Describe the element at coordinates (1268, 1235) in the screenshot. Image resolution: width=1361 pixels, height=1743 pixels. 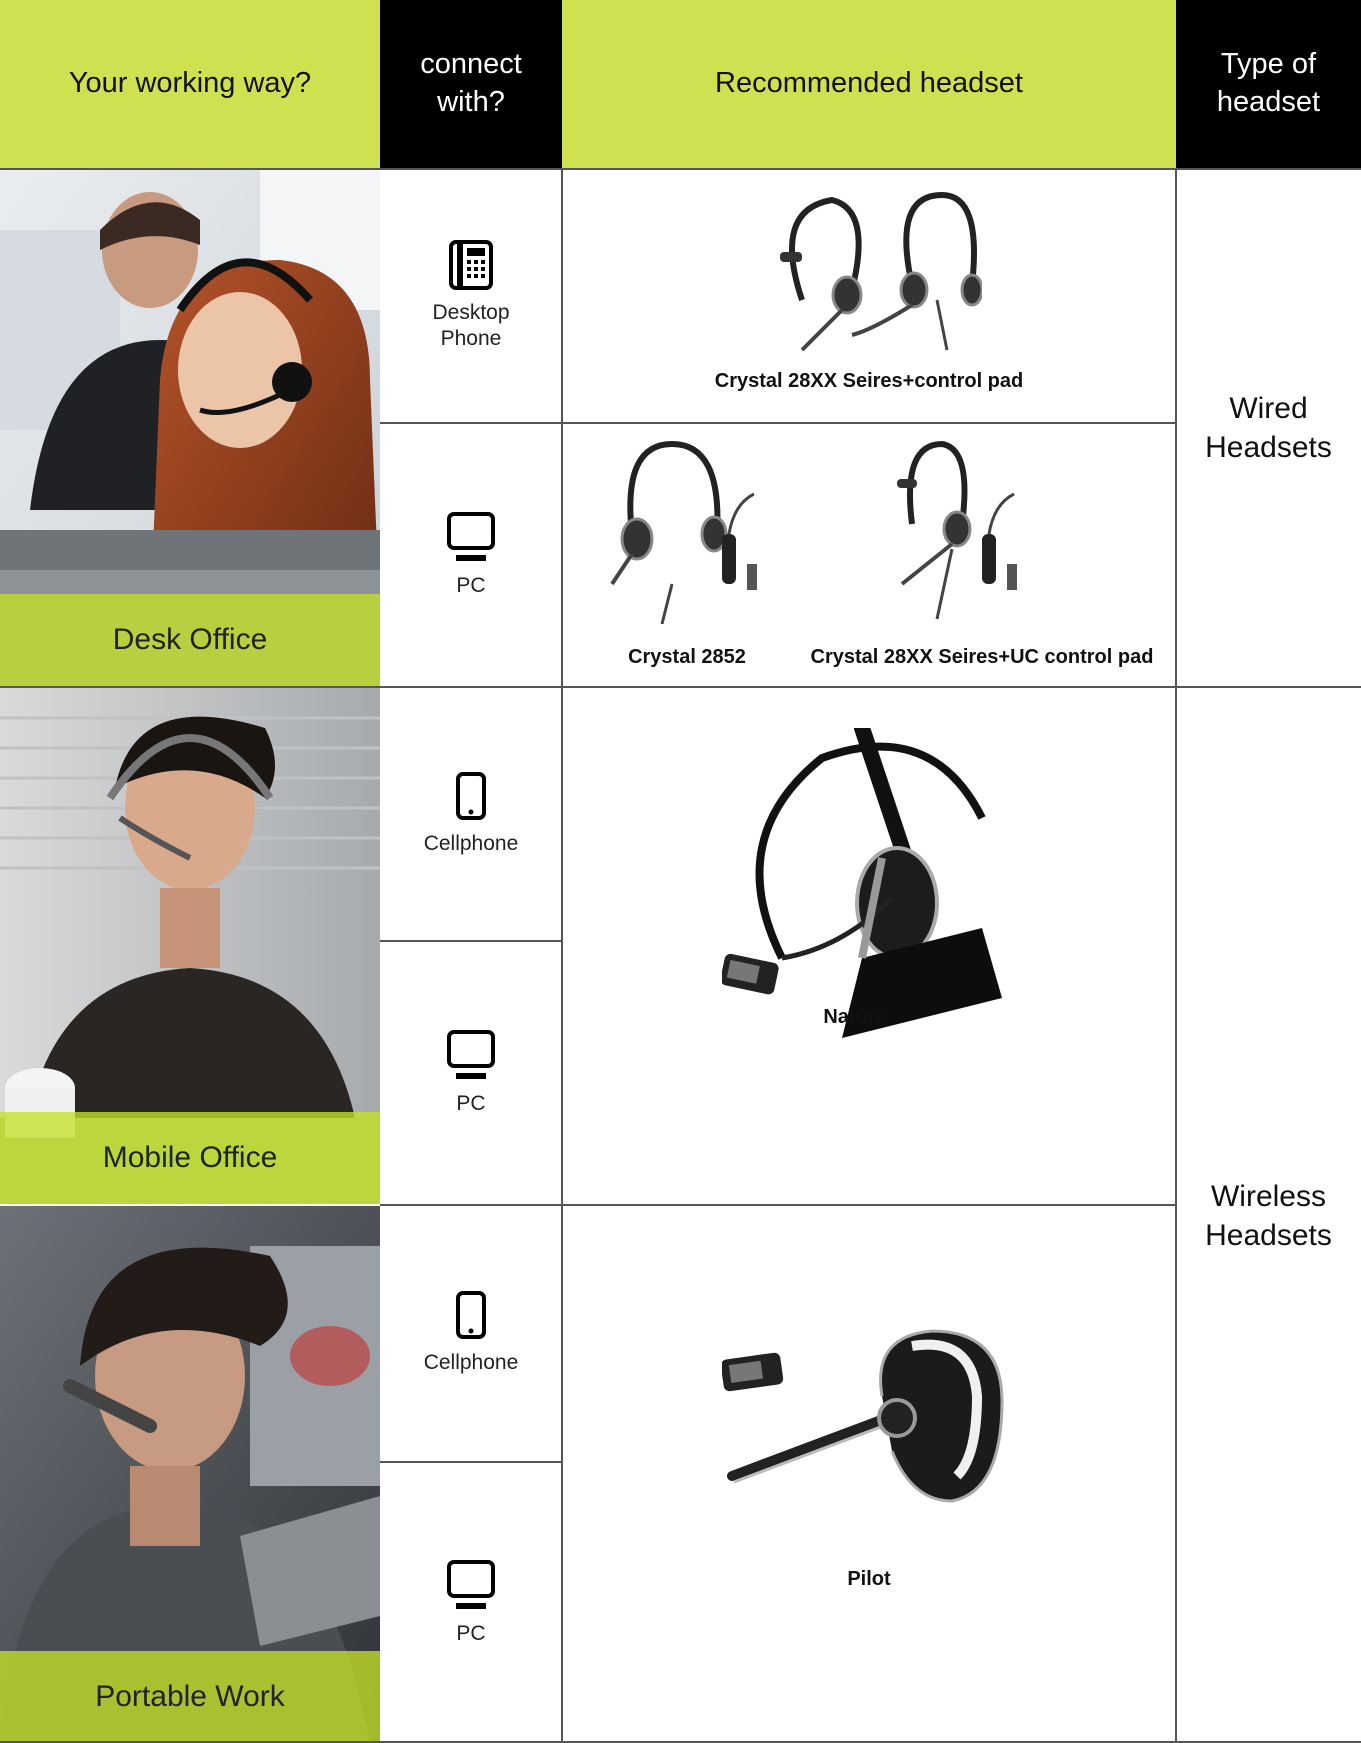
I see `type-wireless-line2: Headsets` at that location.